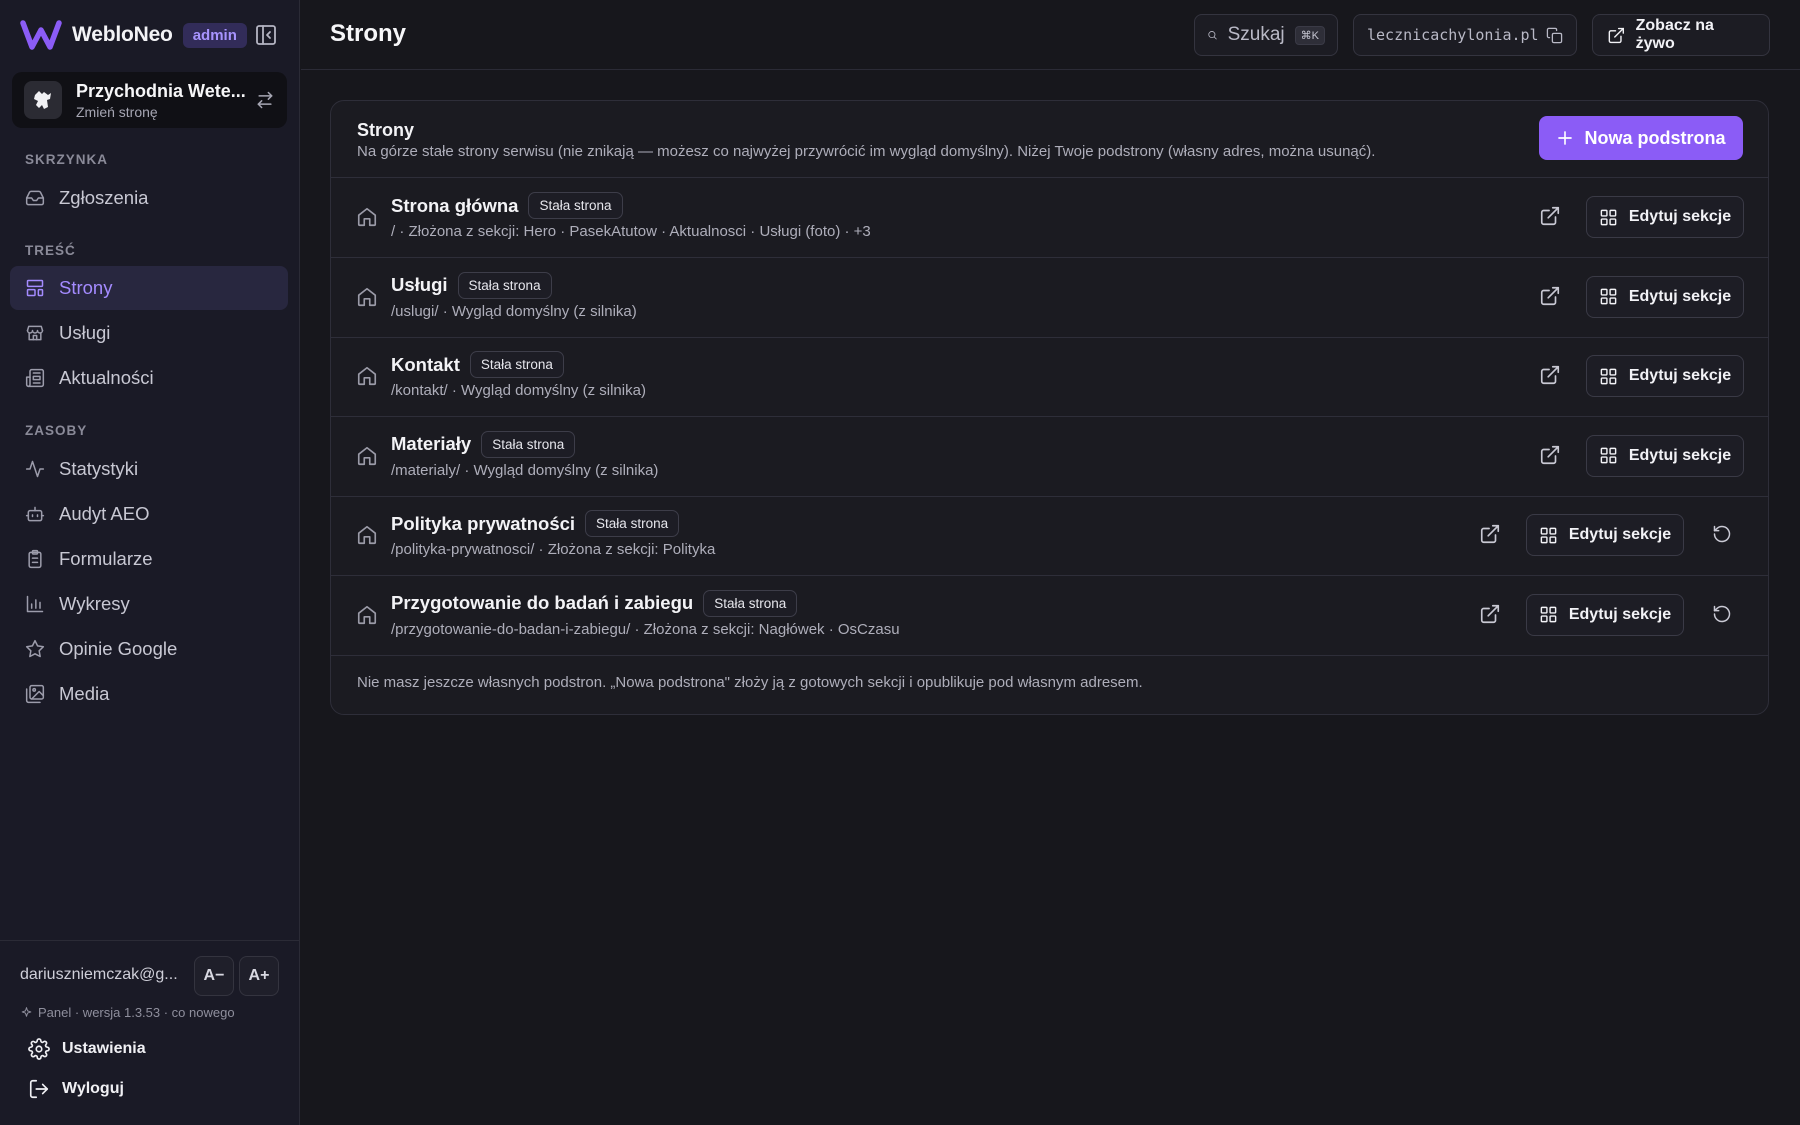 This screenshot has width=1800, height=1125. What do you see at coordinates (87, 1049) in the screenshot?
I see `settings-link: Ustawienia` at bounding box center [87, 1049].